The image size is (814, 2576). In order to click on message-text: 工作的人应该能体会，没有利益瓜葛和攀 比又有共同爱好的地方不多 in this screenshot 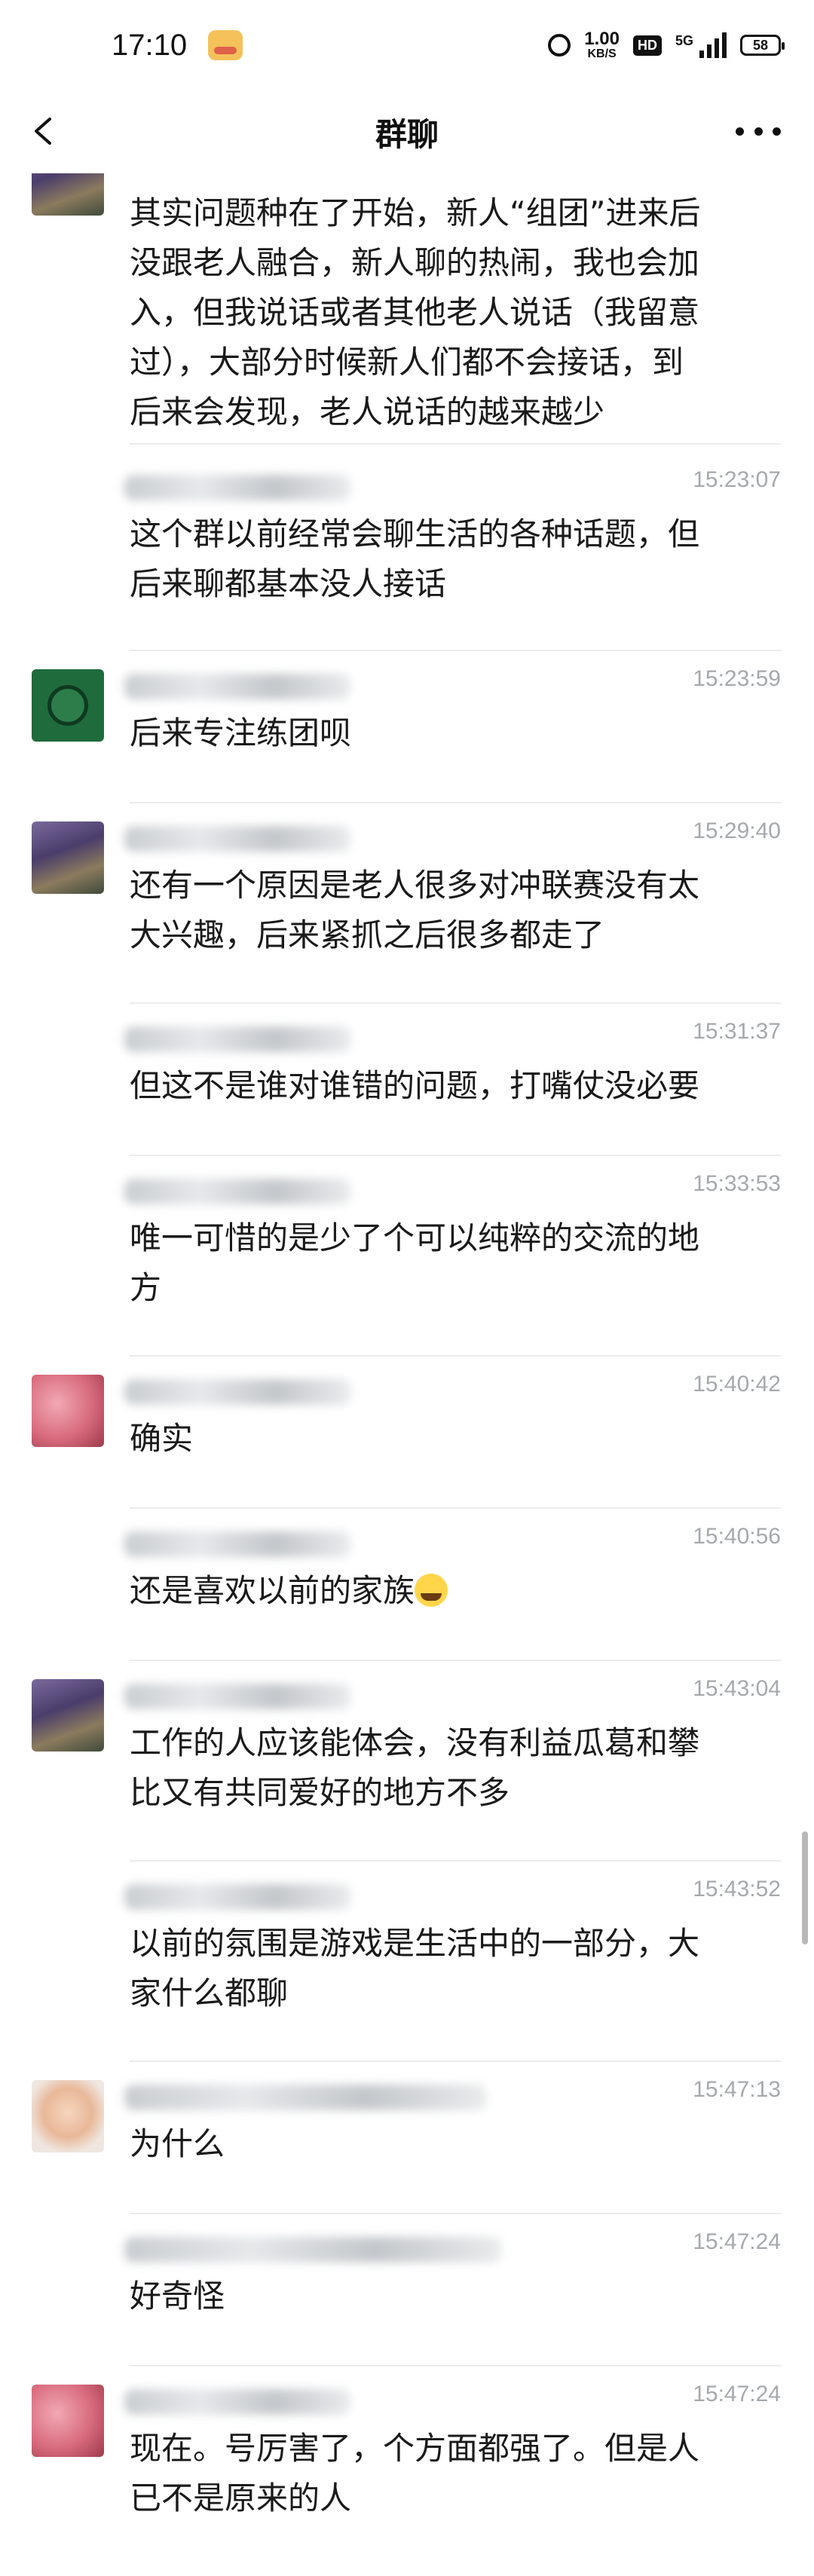, I will do `click(415, 1768)`.